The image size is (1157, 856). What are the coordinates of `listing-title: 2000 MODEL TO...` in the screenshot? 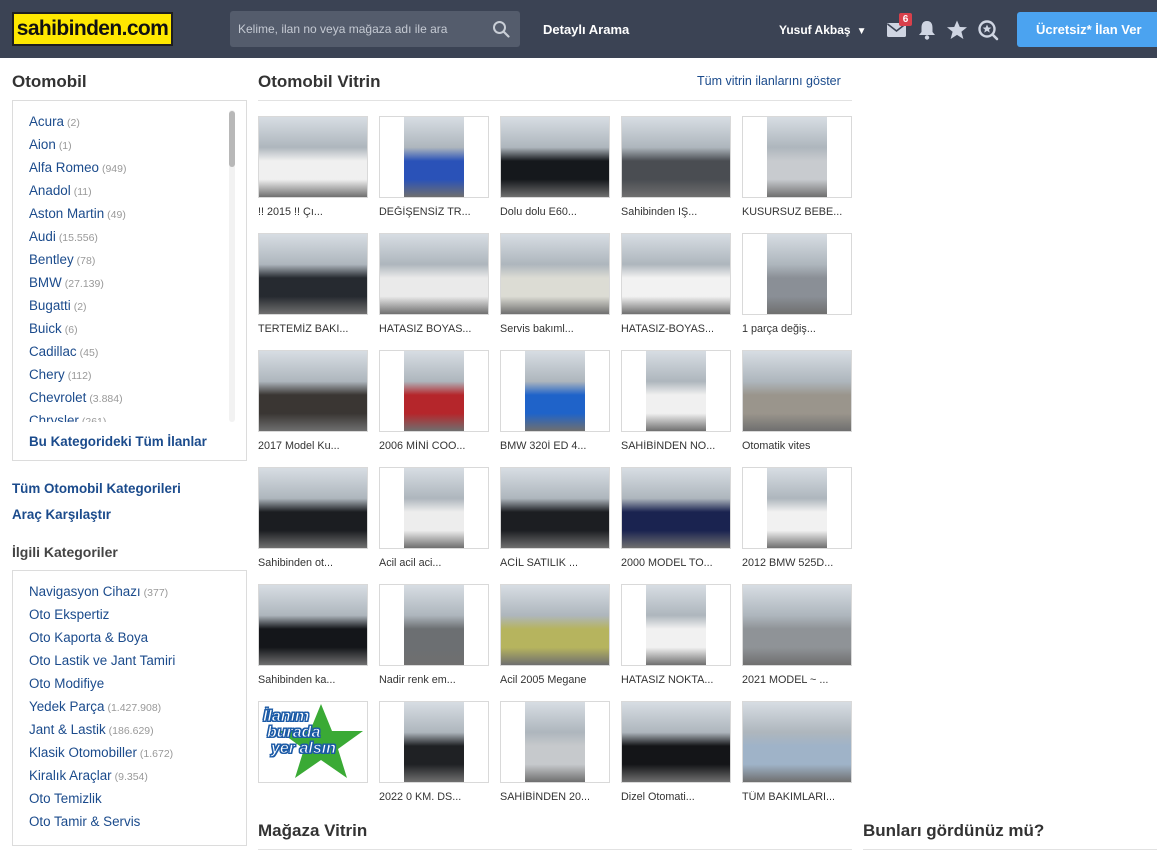 It's located at (676, 563).